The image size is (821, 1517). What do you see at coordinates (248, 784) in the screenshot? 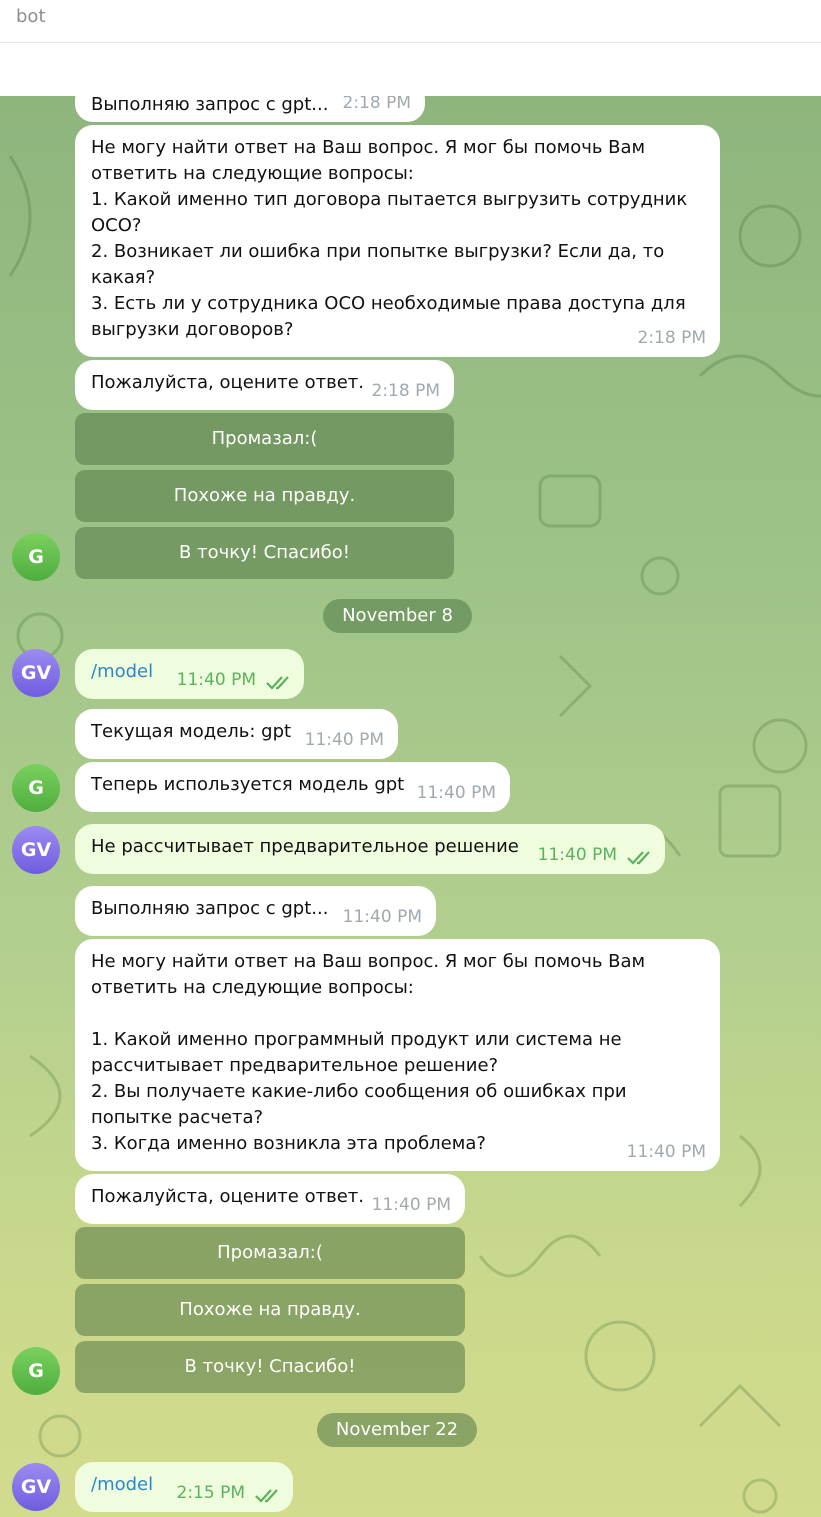
I see `message-text: Теперь используется модель gpt` at bounding box center [248, 784].